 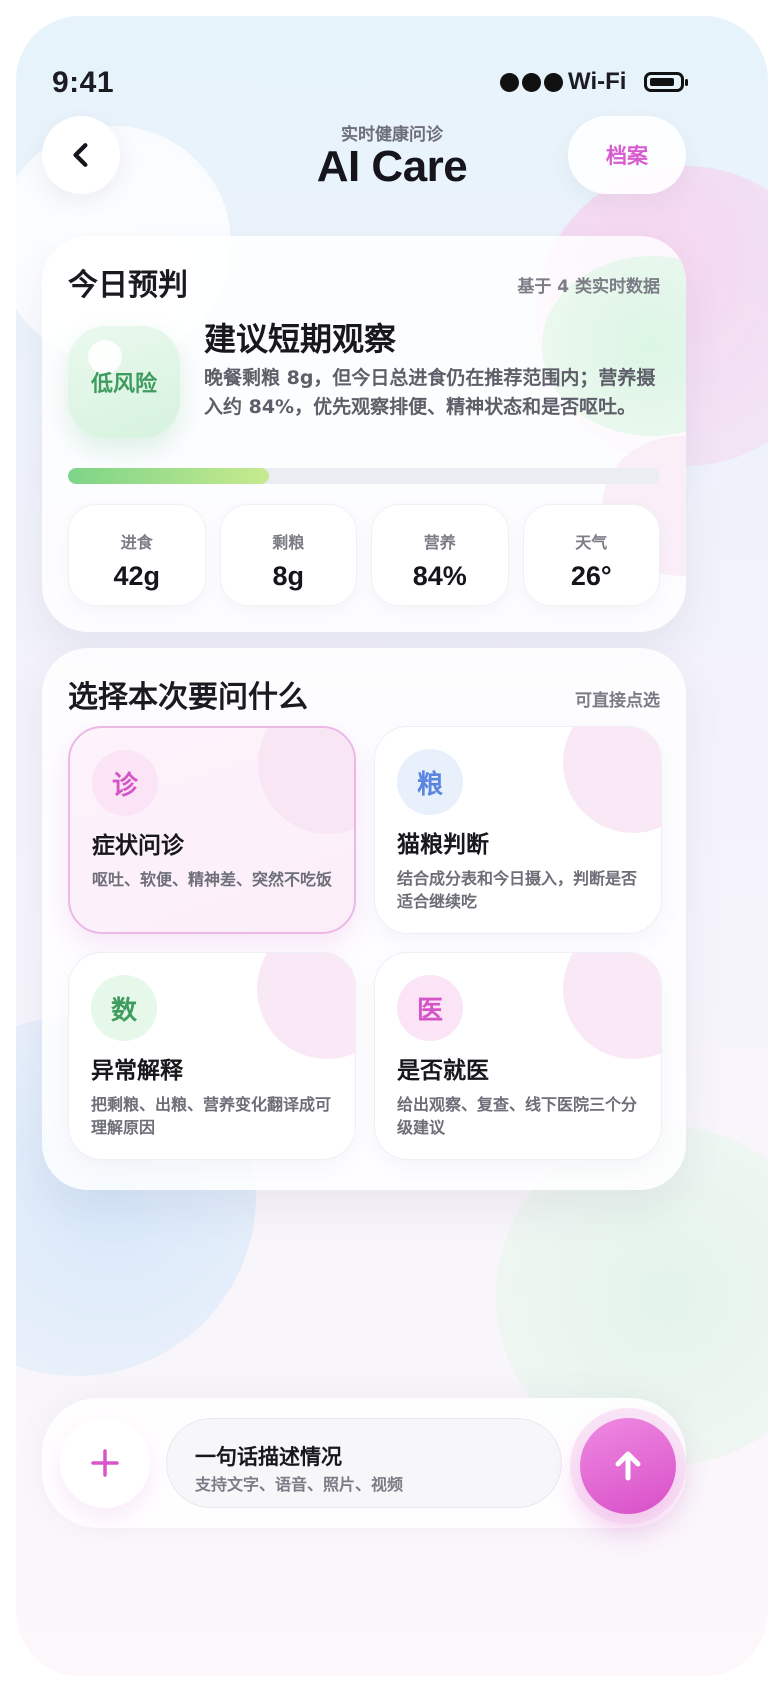 What do you see at coordinates (188, 697) in the screenshot?
I see `options-heading: 选择本次要问什么` at bounding box center [188, 697].